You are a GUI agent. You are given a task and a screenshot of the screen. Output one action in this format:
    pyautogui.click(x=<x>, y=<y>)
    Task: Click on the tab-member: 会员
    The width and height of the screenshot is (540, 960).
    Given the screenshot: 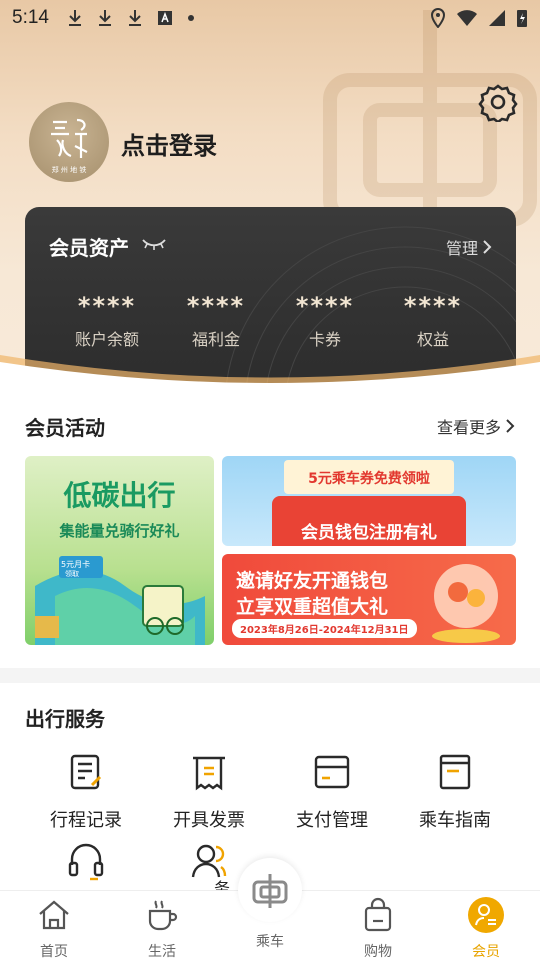 What is the action you would take?
    pyautogui.click(x=486, y=925)
    